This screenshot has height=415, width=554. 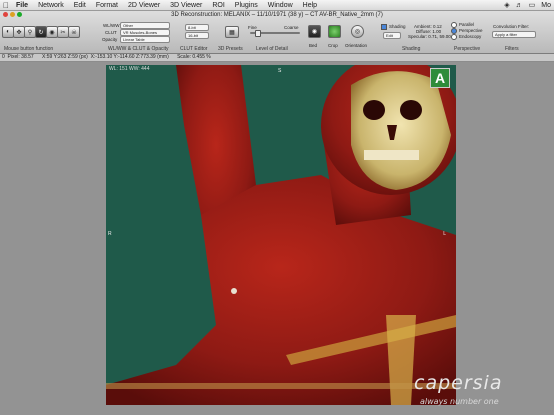 What do you see at coordinates (230, 49) in the screenshot?
I see `presets-caption: 3D Presets` at bounding box center [230, 49].